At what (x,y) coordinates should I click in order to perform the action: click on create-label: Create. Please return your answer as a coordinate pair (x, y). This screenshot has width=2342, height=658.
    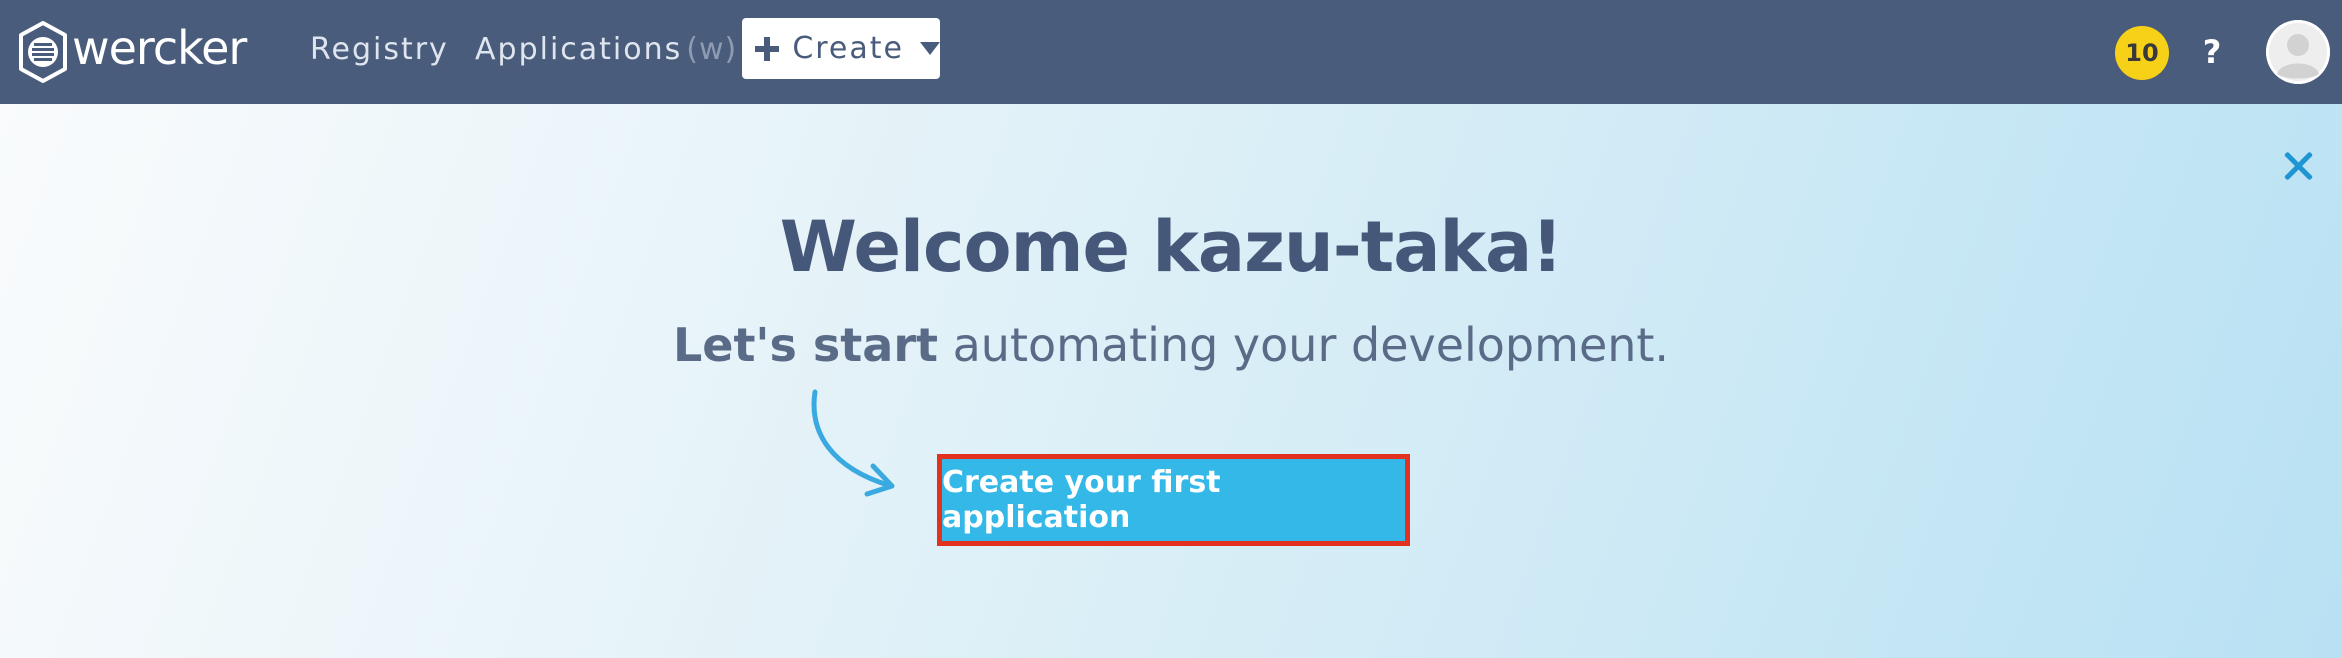
    Looking at the image, I should click on (848, 48).